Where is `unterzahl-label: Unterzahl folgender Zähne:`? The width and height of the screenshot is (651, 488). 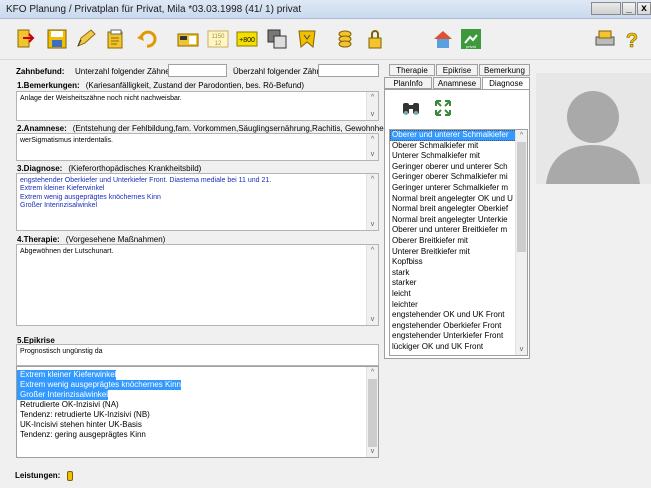
unterzahl-label: Unterzahl folgender Zähne: is located at coordinates (123, 71).